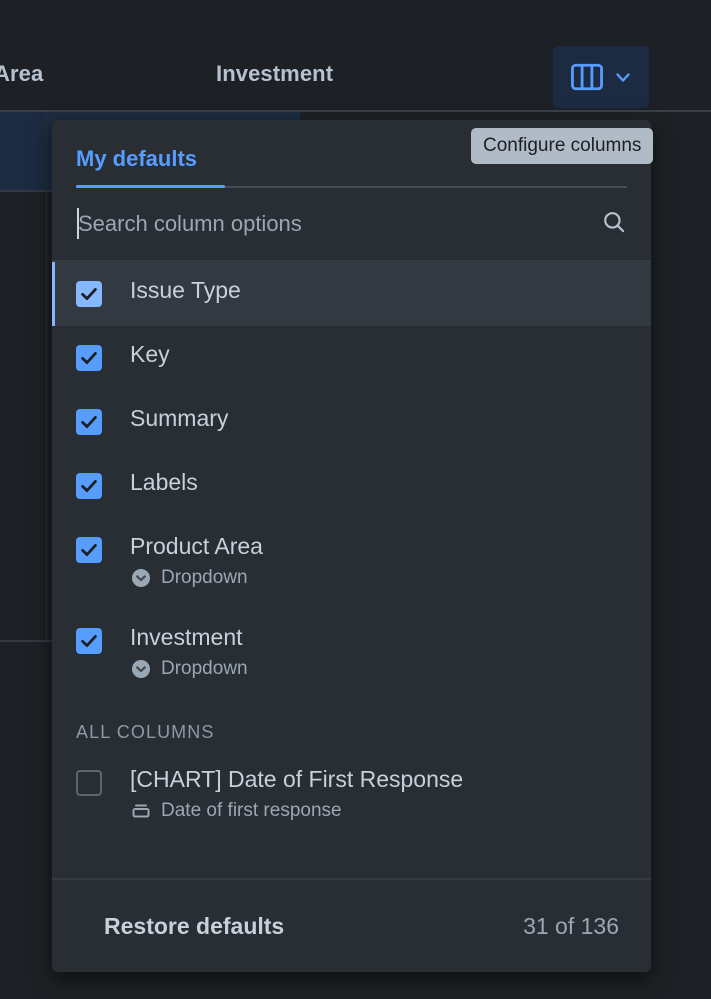 Image resolution: width=711 pixels, height=999 pixels. I want to click on list-item-body: Key, so click(150, 348).